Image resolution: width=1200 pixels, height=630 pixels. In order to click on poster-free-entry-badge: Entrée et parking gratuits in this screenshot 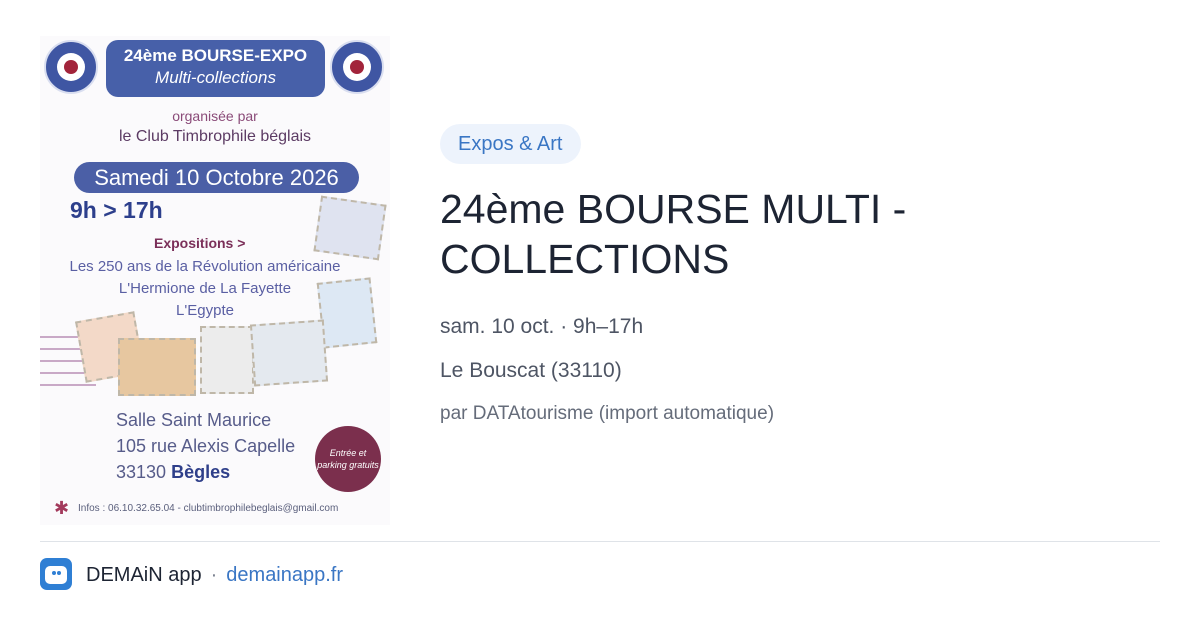, I will do `click(348, 459)`.